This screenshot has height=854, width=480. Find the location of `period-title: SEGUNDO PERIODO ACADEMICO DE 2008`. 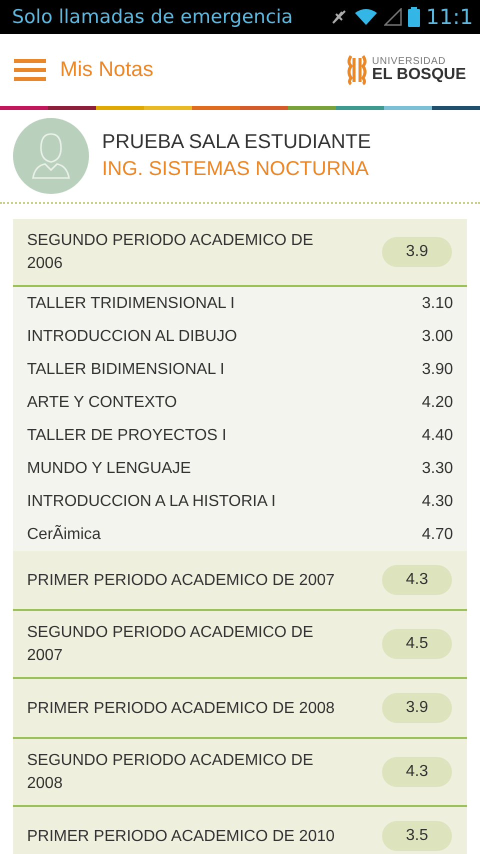

period-title: SEGUNDO PERIODO ACADEMICO DE 2008 is located at coordinates (170, 772).